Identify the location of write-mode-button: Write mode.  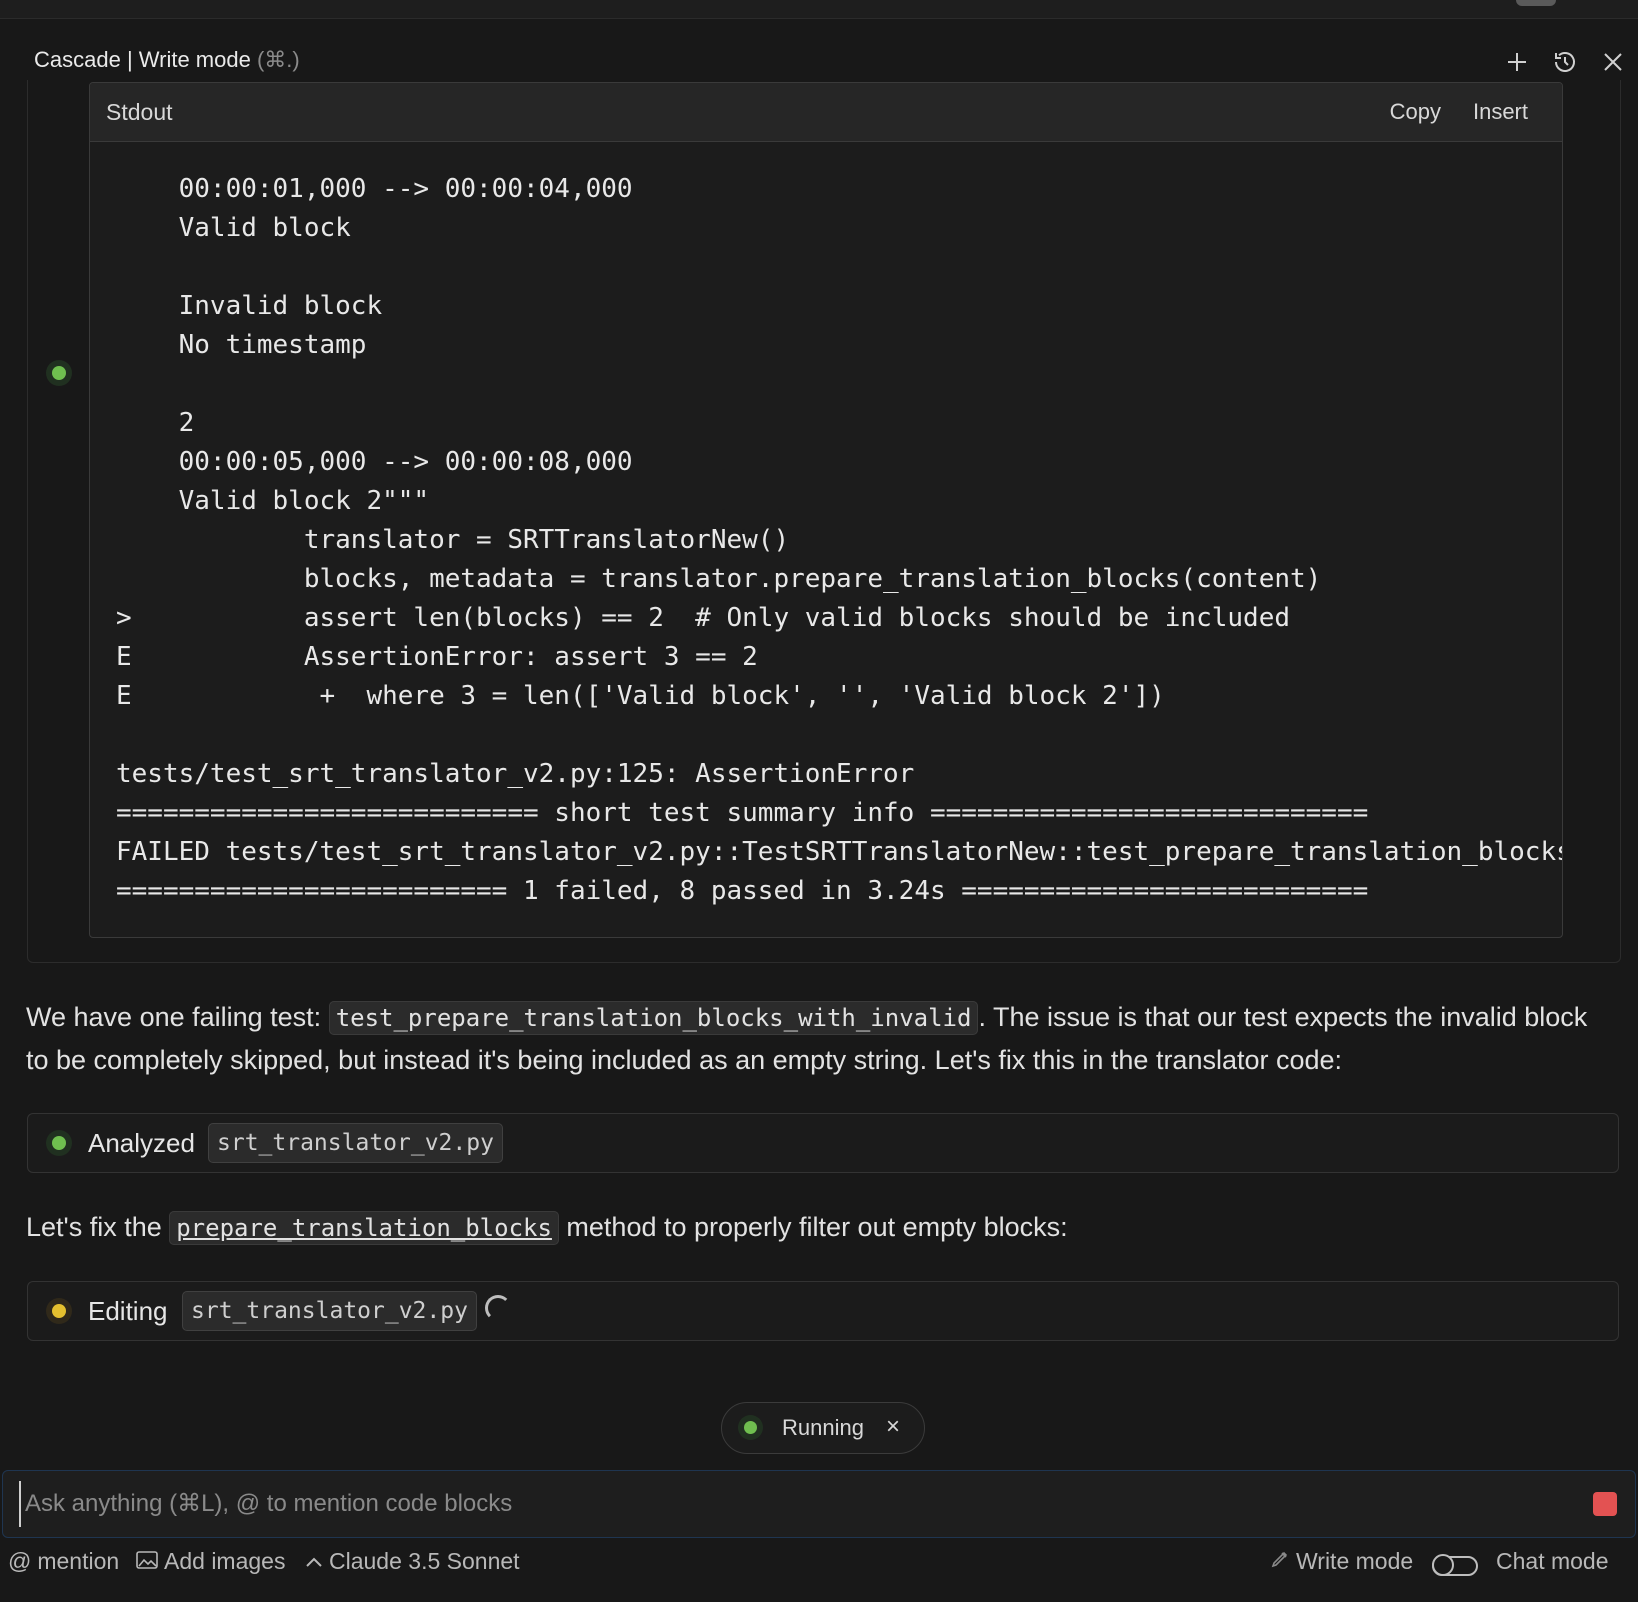
(1341, 1561).